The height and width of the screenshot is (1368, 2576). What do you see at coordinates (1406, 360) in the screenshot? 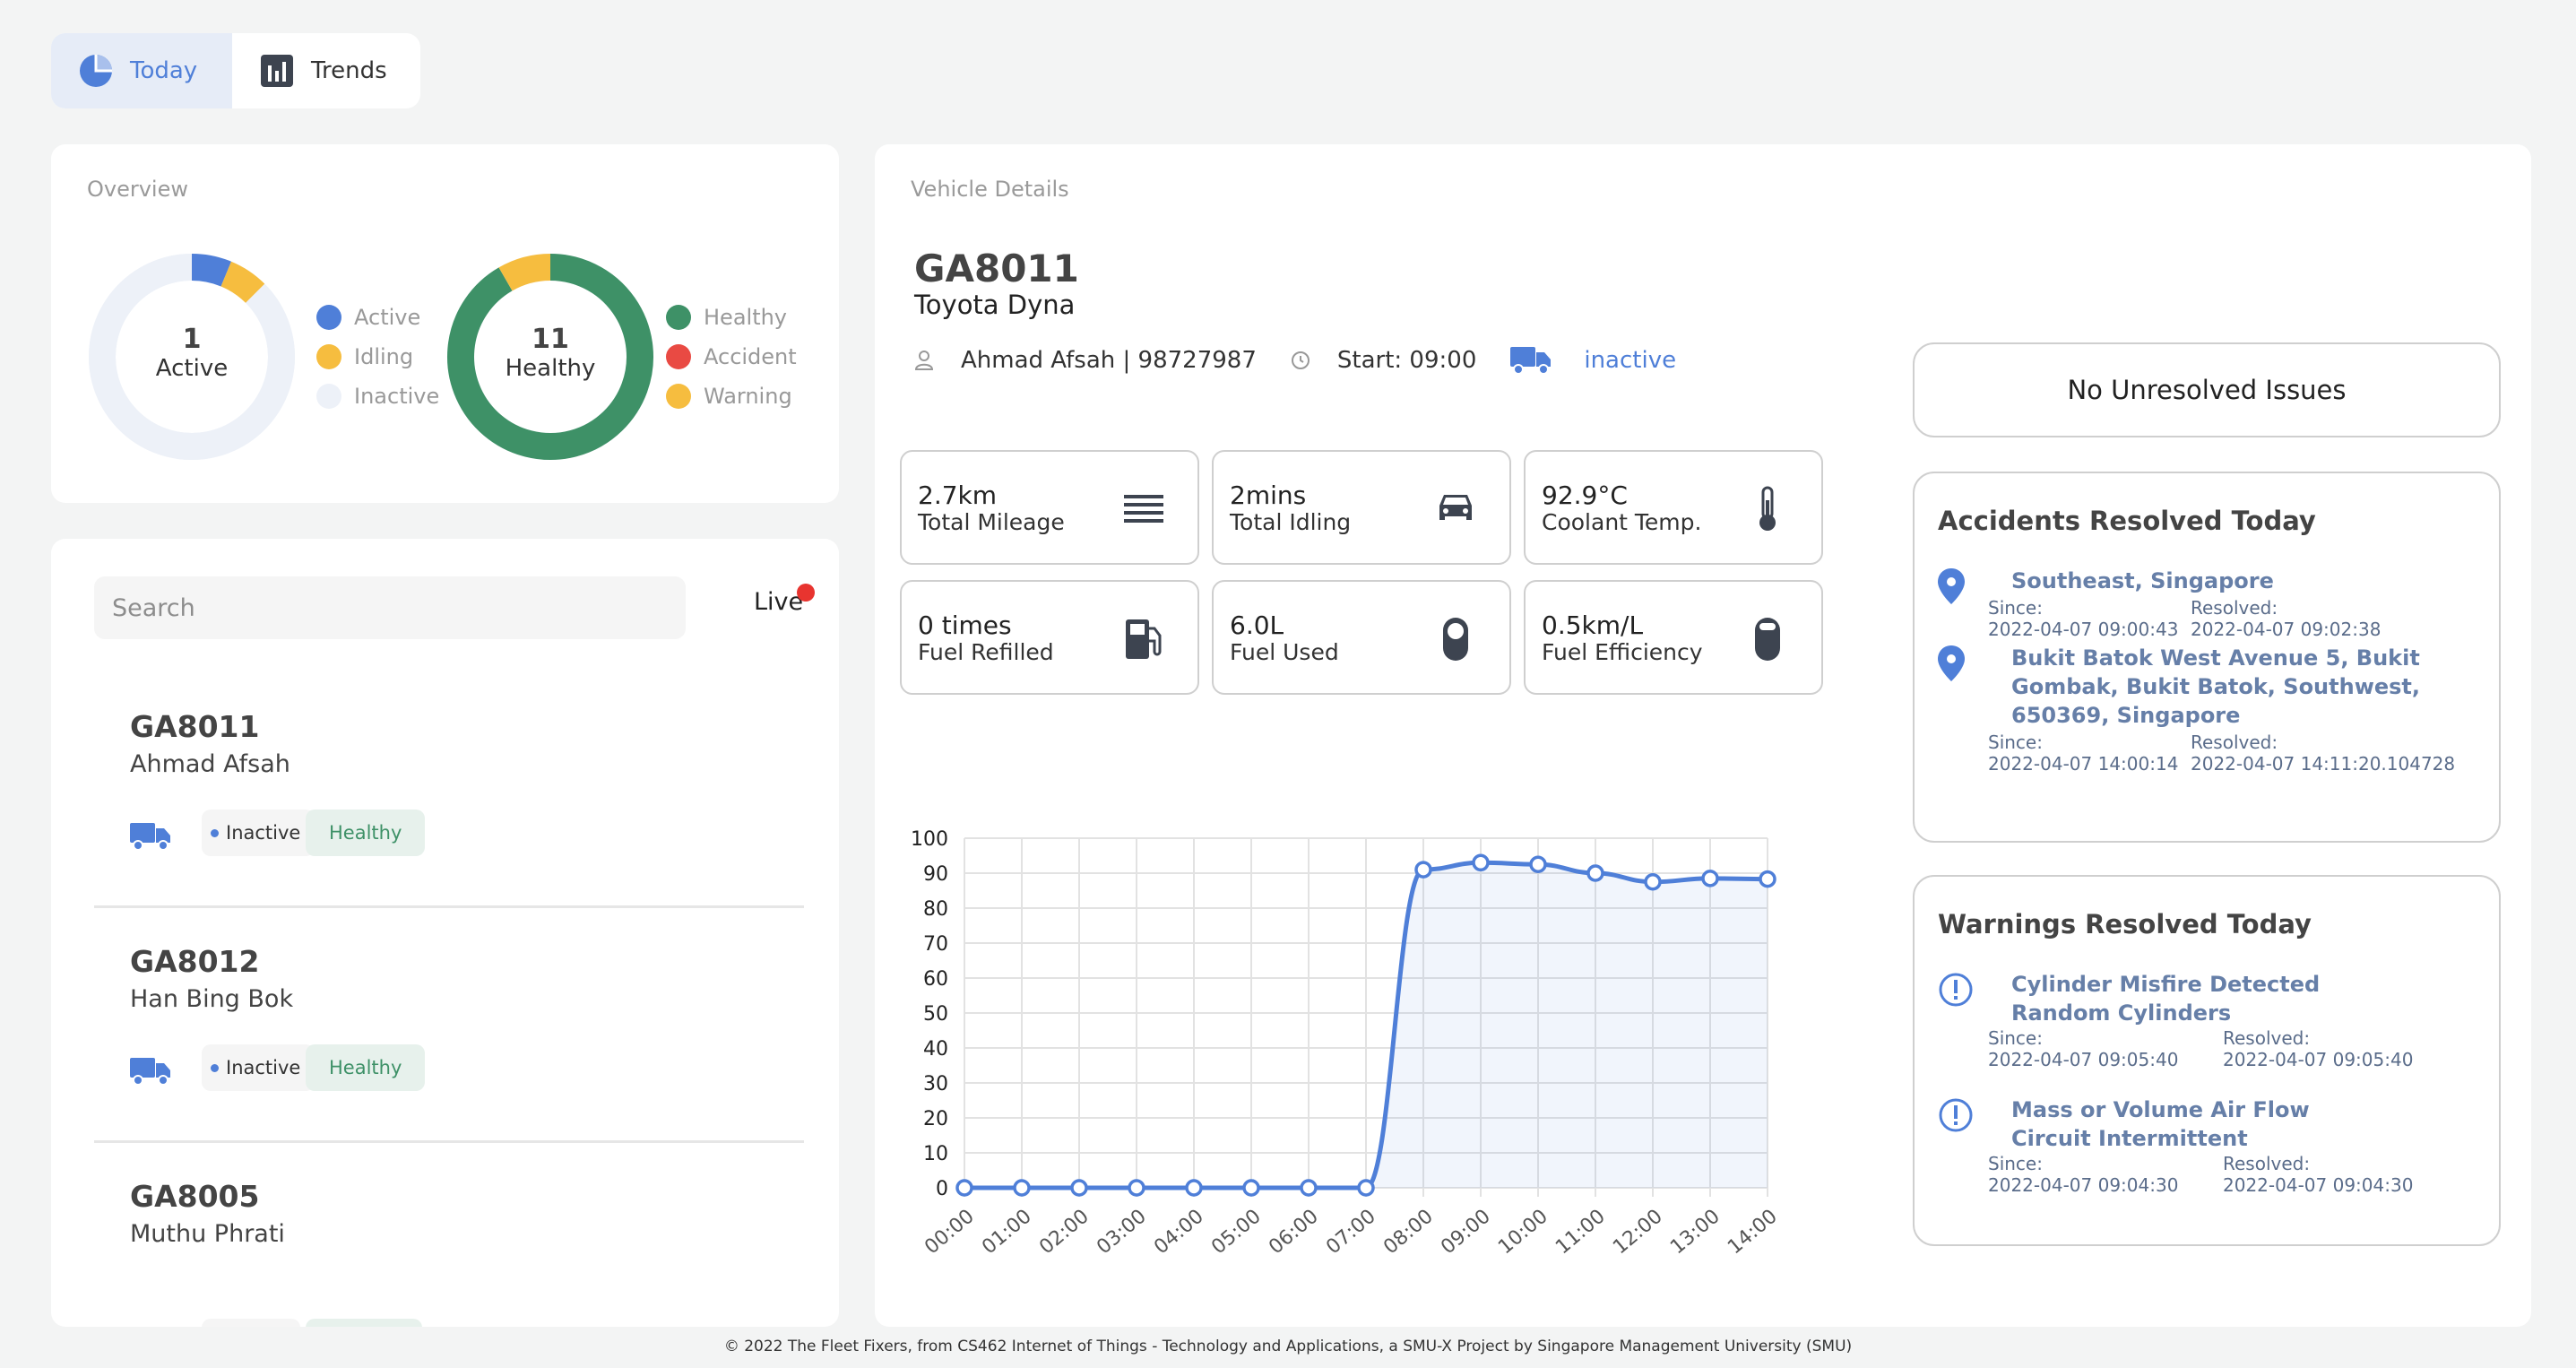
I see `start-time: Start: 09:00` at bounding box center [1406, 360].